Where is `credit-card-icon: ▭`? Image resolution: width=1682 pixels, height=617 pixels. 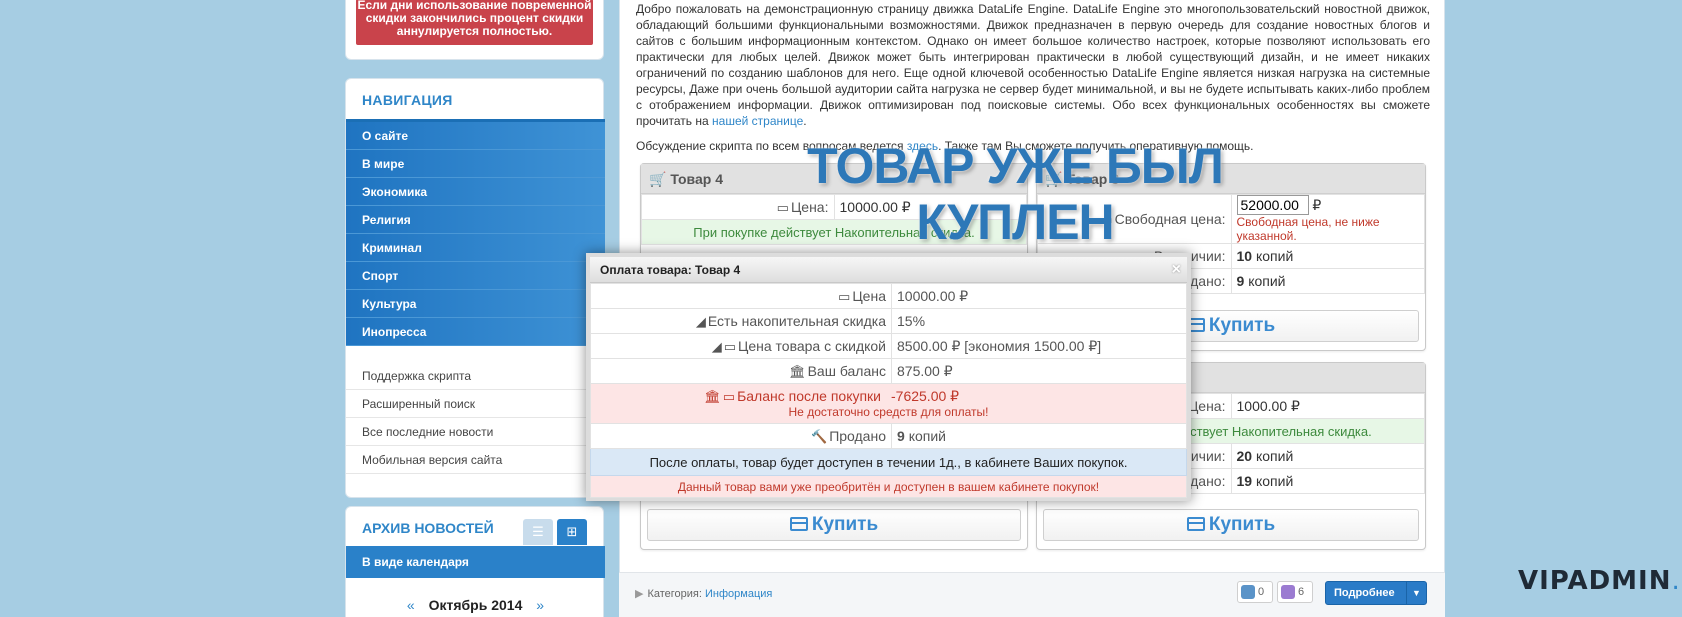 credit-card-icon: ▭ is located at coordinates (729, 396).